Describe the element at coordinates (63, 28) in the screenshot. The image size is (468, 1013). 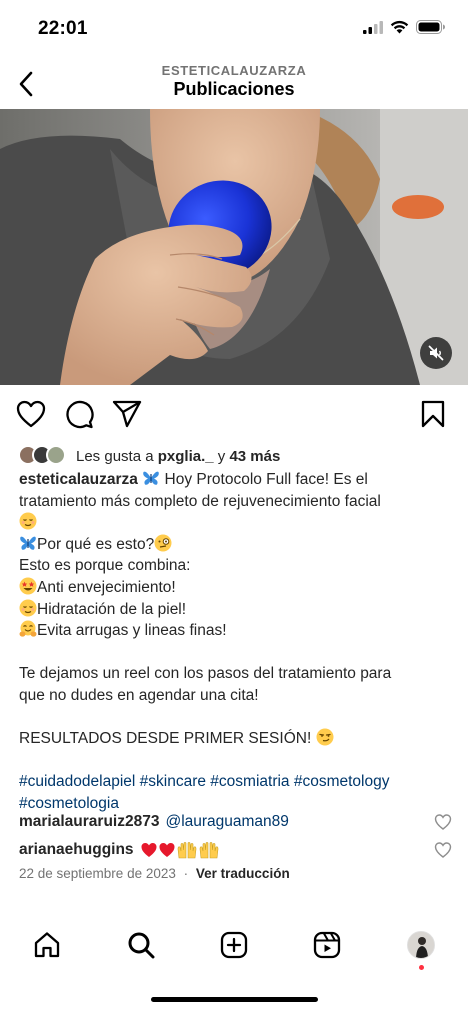
I see `status-time: 22:01` at that location.